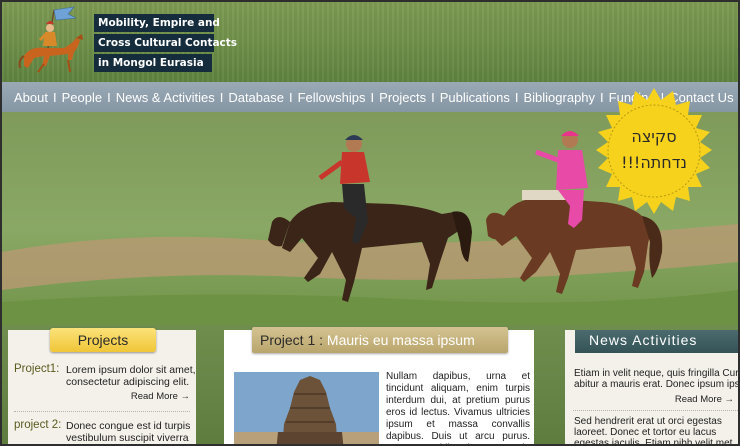 The width and height of the screenshot is (740, 446). I want to click on site-title-line: Cross Cultural Contacts, so click(165, 43).